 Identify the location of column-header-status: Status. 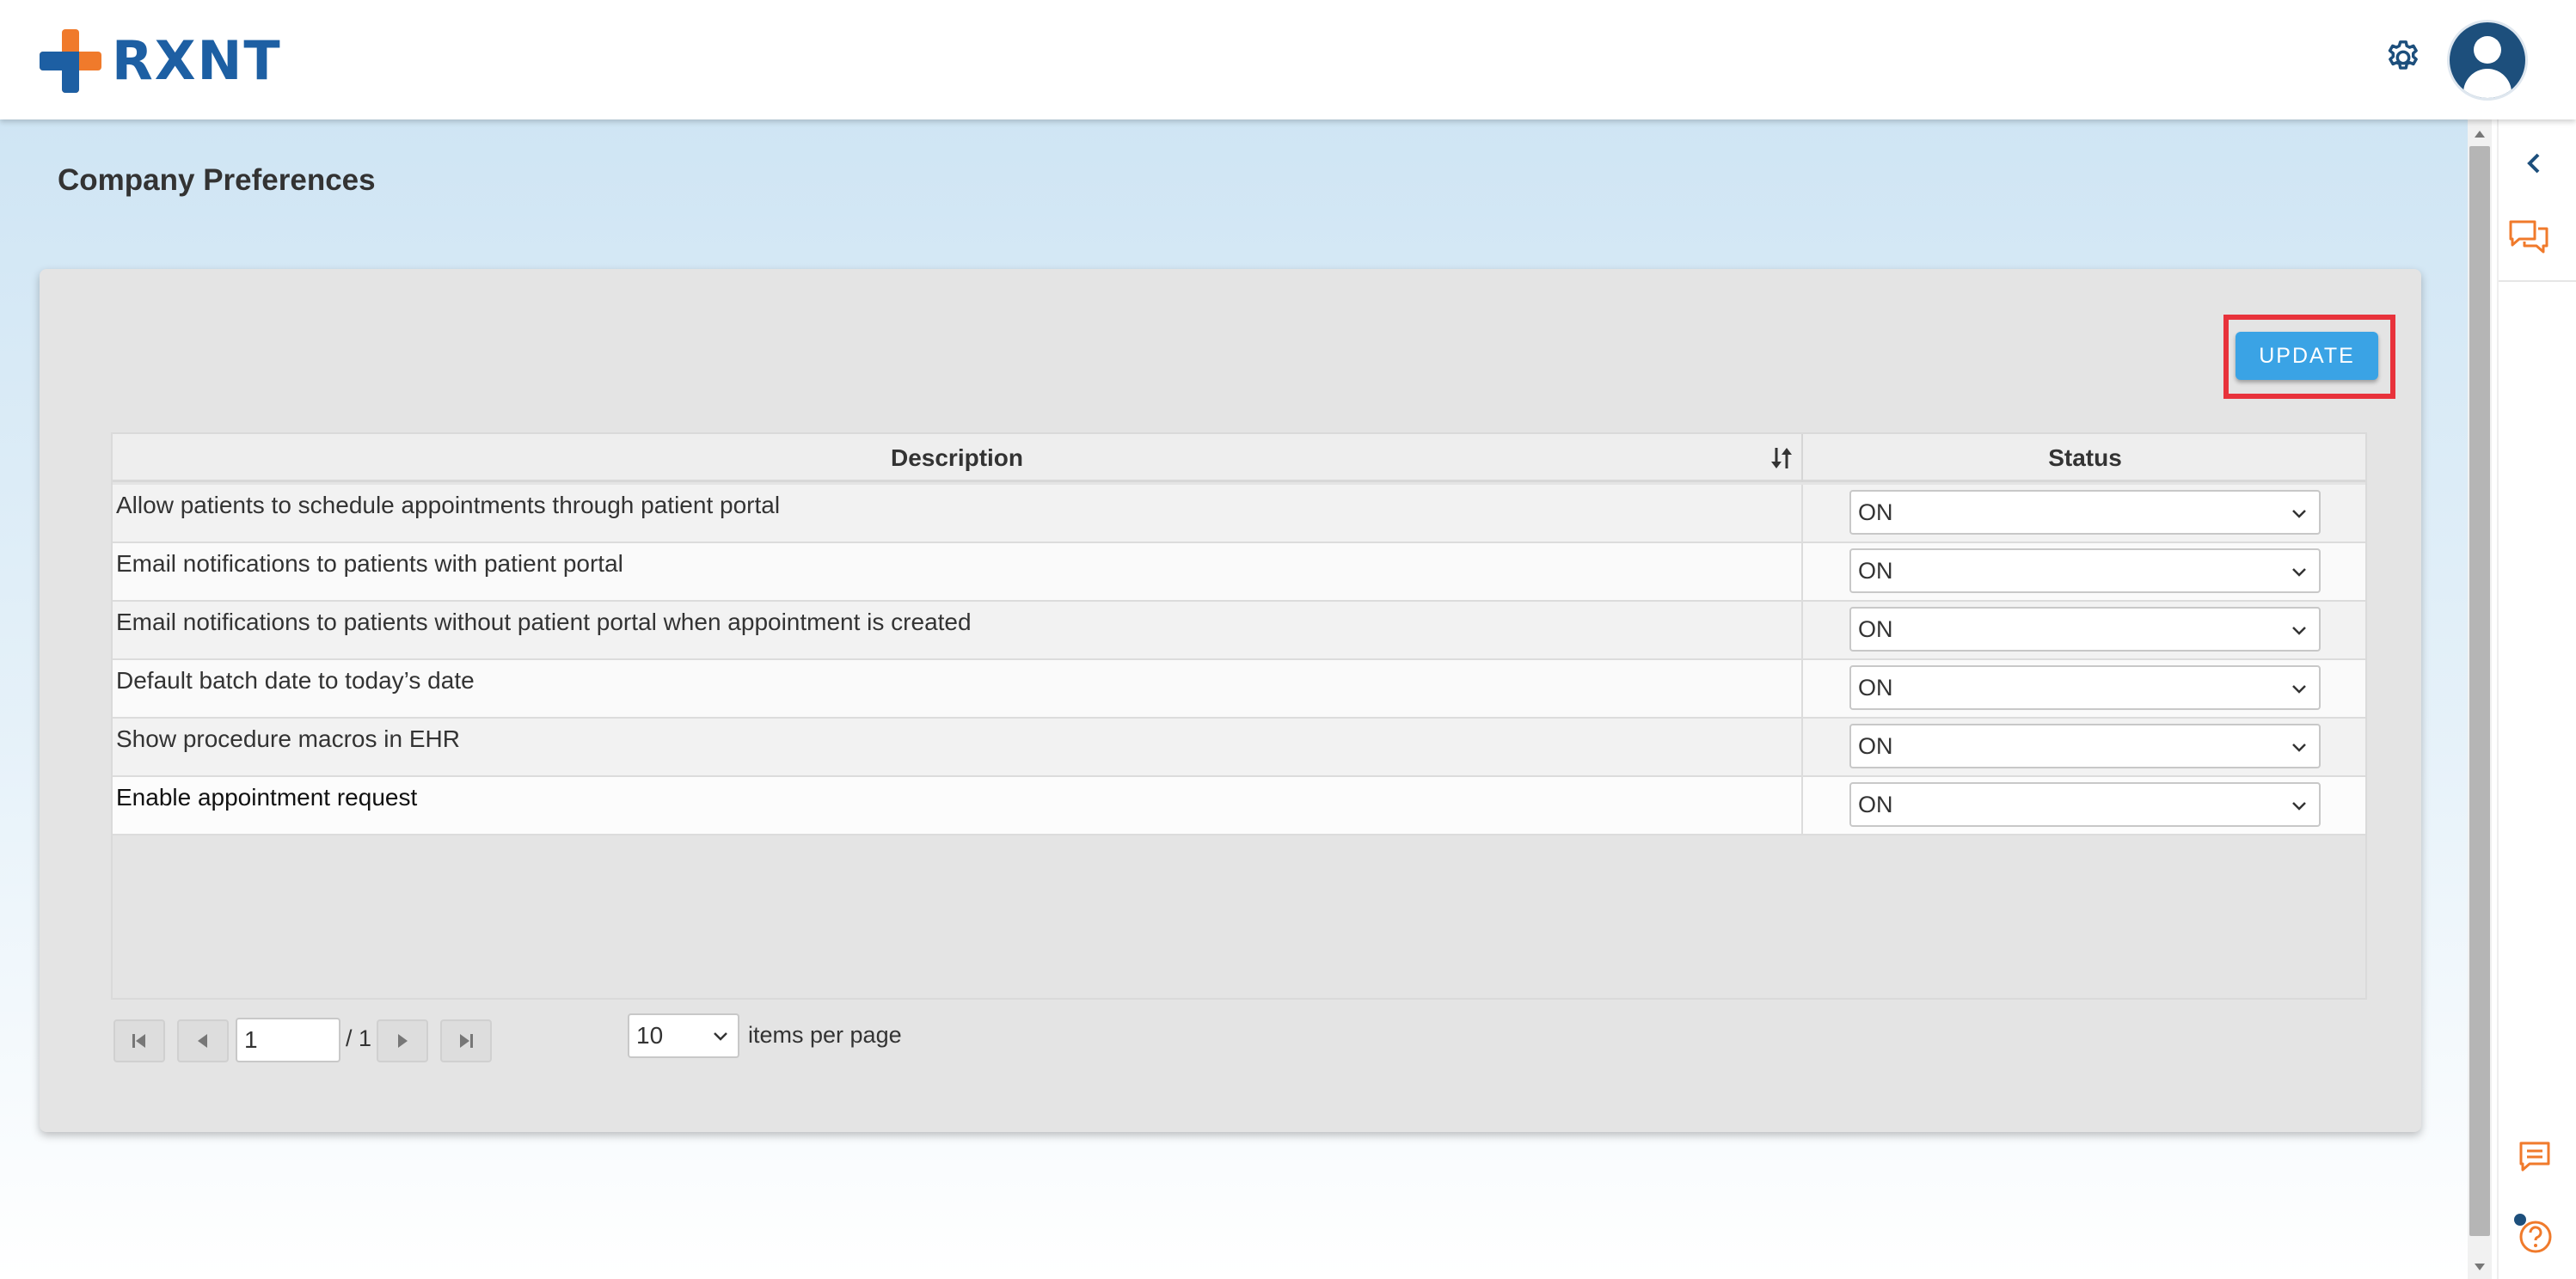
(2085, 458).